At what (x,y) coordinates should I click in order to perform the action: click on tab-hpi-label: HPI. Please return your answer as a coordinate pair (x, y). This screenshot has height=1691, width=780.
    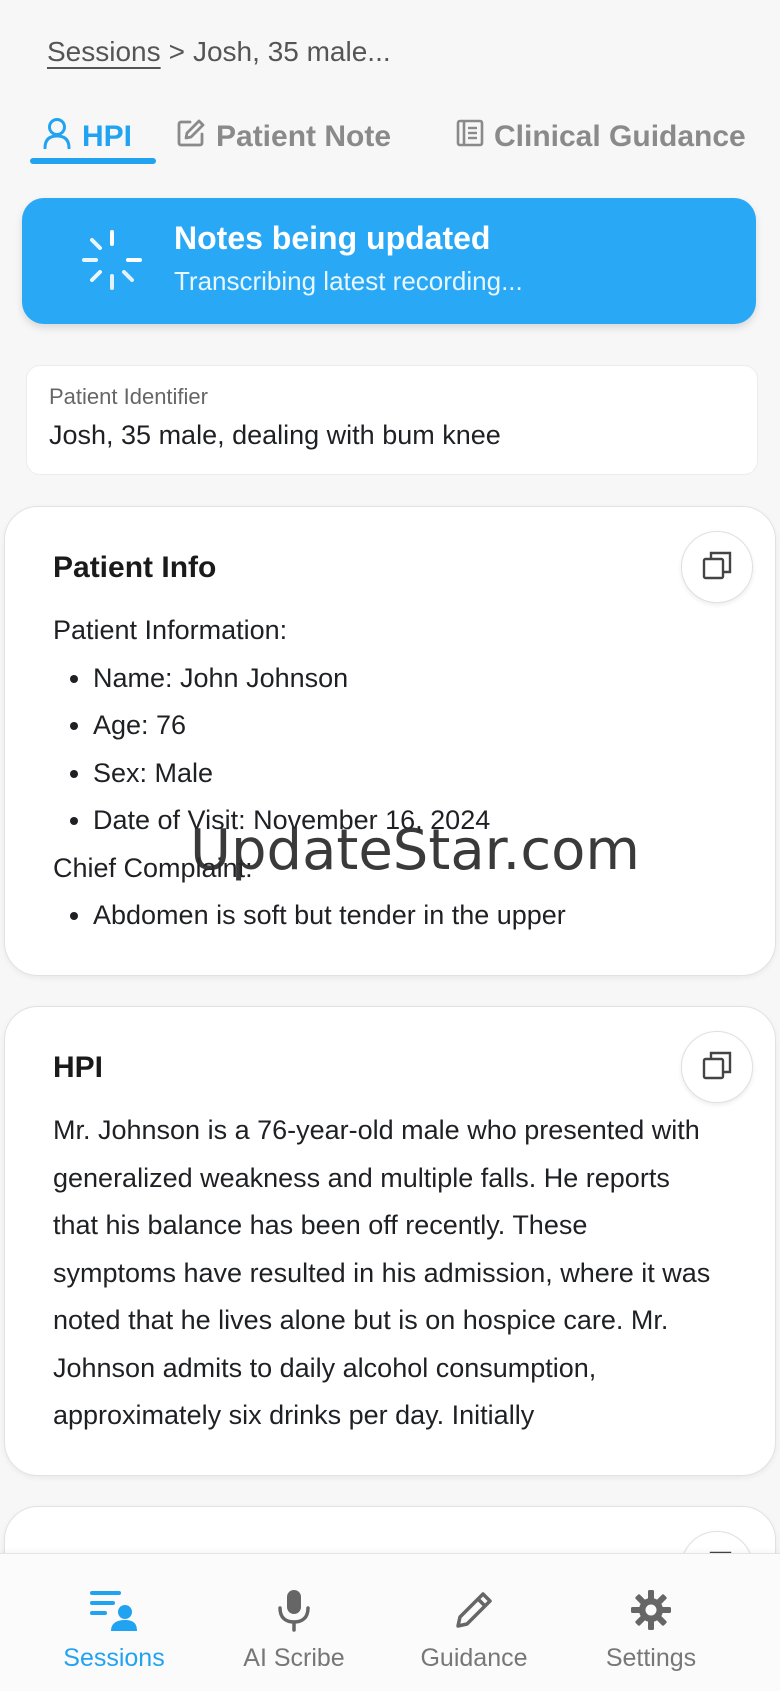
    Looking at the image, I should click on (107, 136).